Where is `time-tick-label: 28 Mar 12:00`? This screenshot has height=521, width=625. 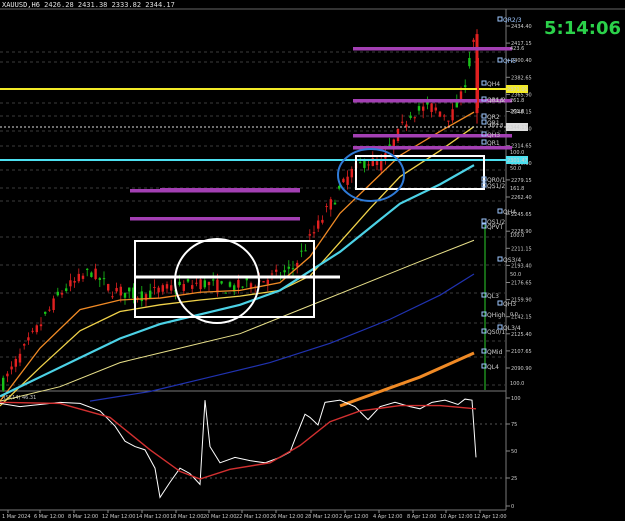
time-tick-label: 28 Mar 12:00 is located at coordinates (321, 517).